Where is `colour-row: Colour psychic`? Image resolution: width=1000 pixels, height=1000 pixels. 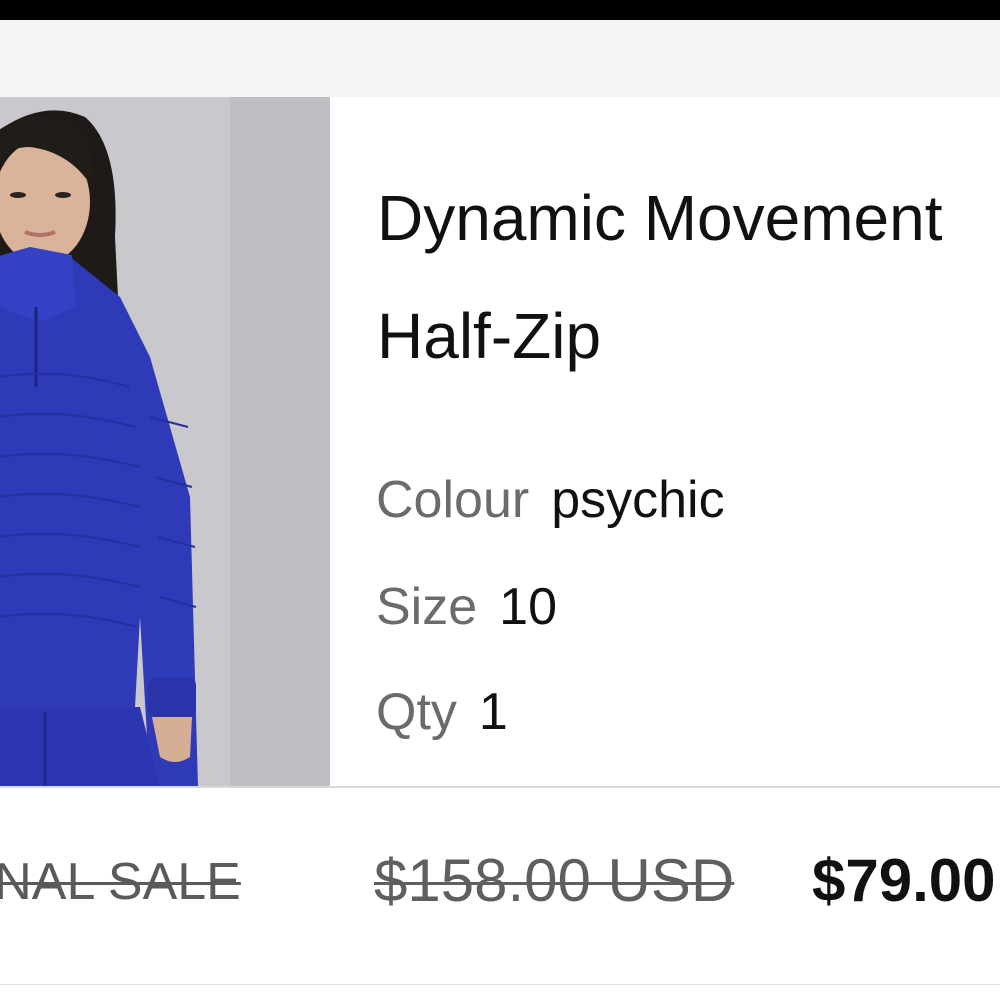
colour-row: Colour psychic is located at coordinates (550, 500).